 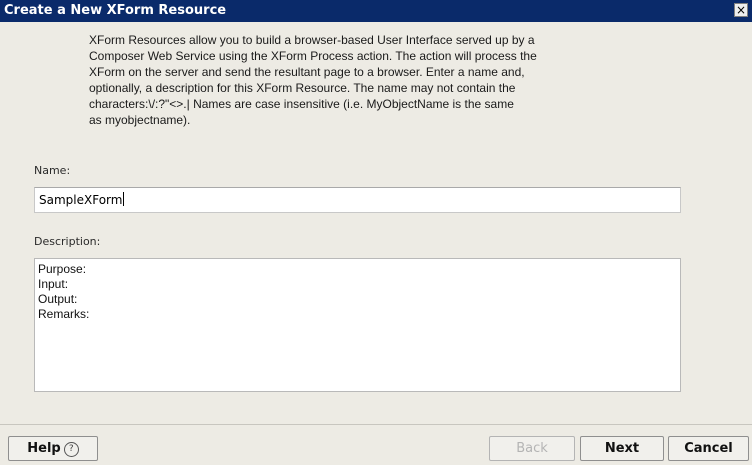 I want to click on text-caret, so click(x=124, y=199).